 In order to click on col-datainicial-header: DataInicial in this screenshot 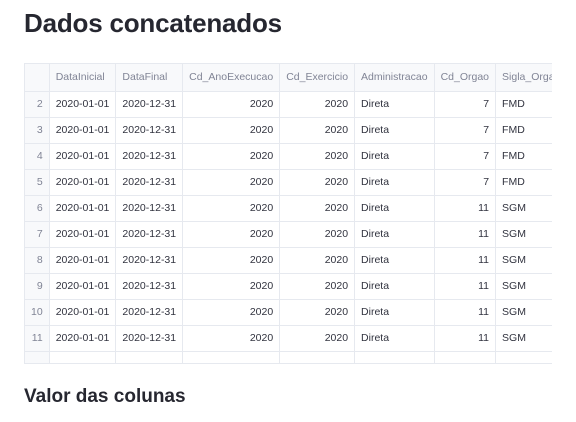, I will do `click(83, 78)`.